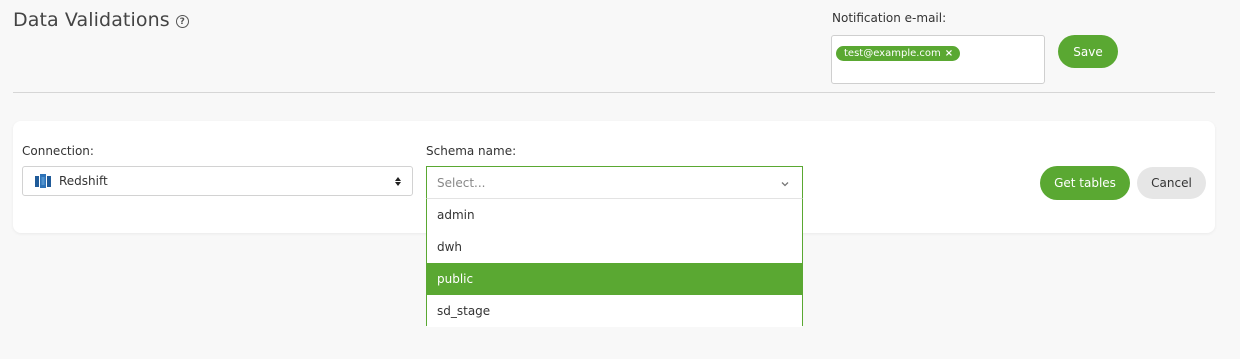 The width and height of the screenshot is (1240, 359). What do you see at coordinates (614, 92) in the screenshot?
I see `divider` at bounding box center [614, 92].